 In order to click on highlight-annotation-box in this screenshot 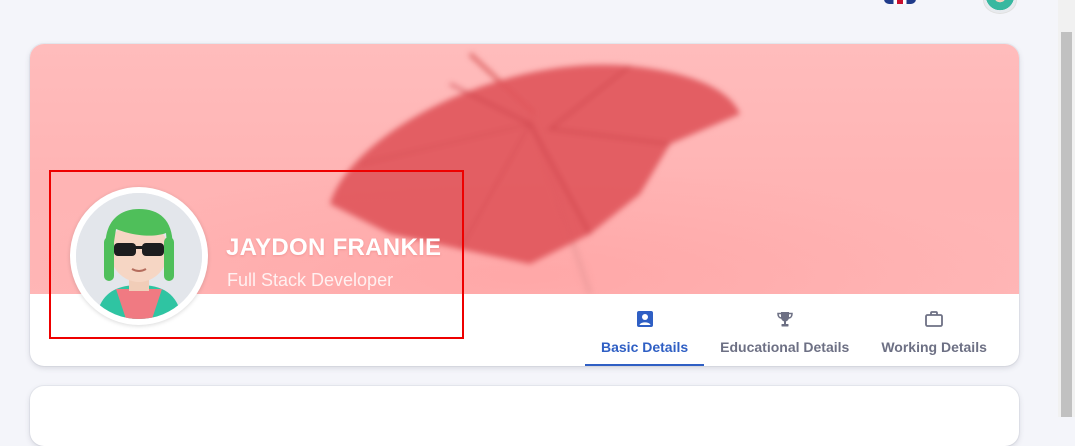, I will do `click(256, 254)`.